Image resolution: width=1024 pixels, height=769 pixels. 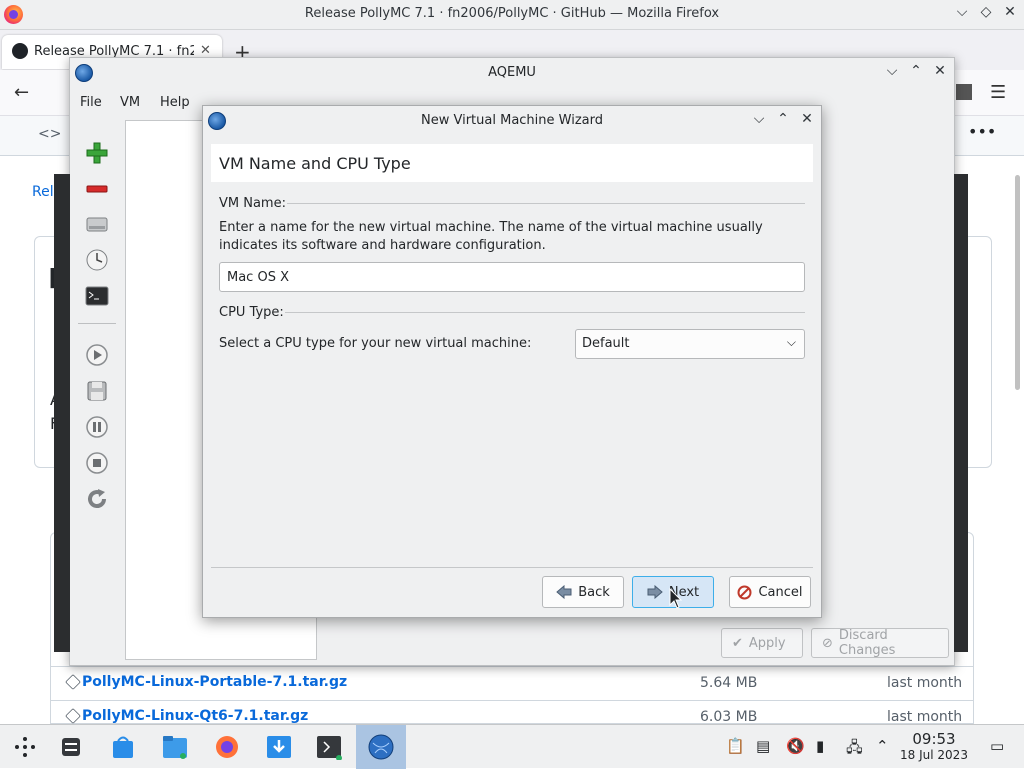 I want to click on apply-label: Apply, so click(x=767, y=643).